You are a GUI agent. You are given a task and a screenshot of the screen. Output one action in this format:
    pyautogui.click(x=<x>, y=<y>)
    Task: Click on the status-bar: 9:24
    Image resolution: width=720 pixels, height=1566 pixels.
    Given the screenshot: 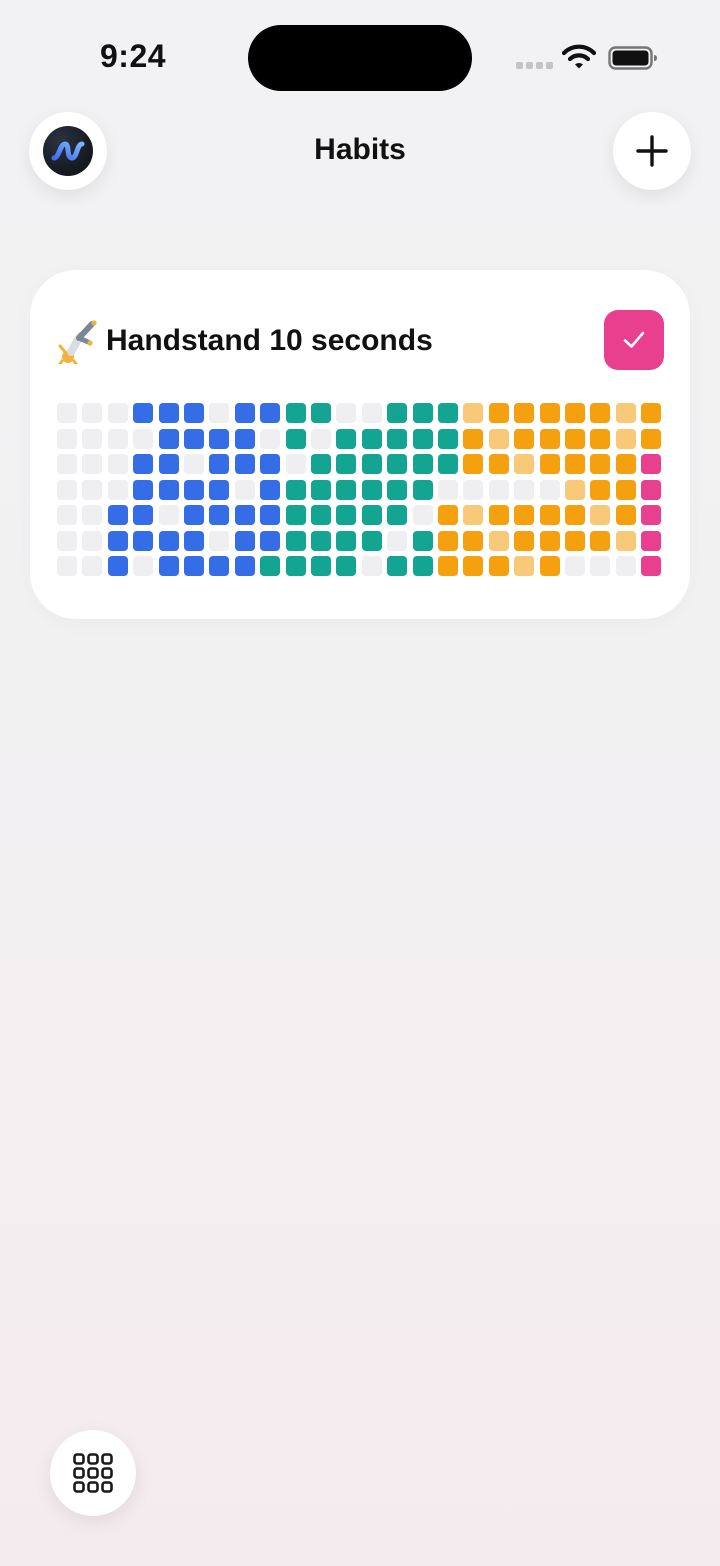 What is the action you would take?
    pyautogui.click(x=360, y=55)
    